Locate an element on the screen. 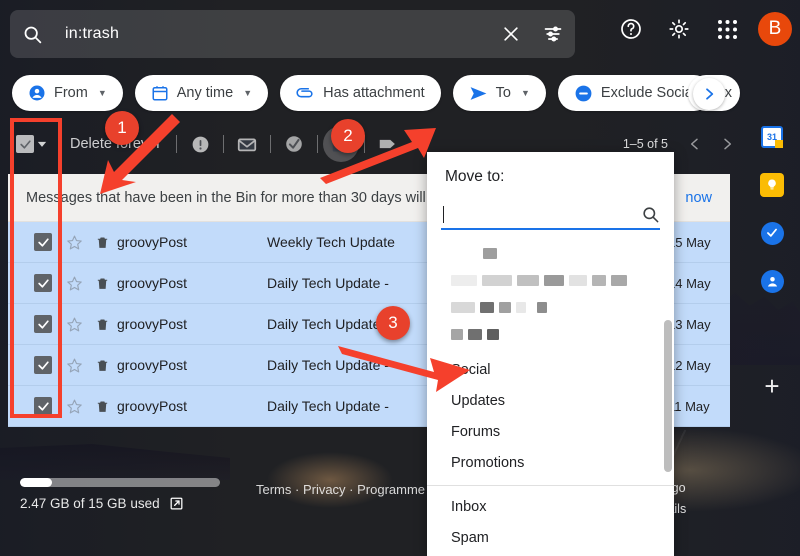  side-panel-item-keep is located at coordinates (772, 185).